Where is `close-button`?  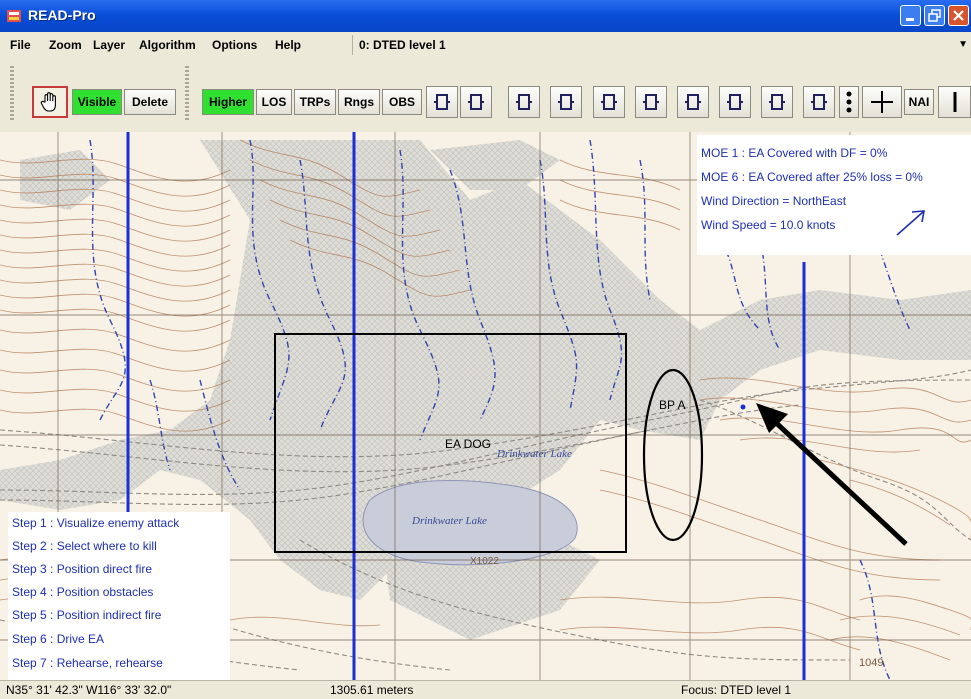 close-button is located at coordinates (958, 15).